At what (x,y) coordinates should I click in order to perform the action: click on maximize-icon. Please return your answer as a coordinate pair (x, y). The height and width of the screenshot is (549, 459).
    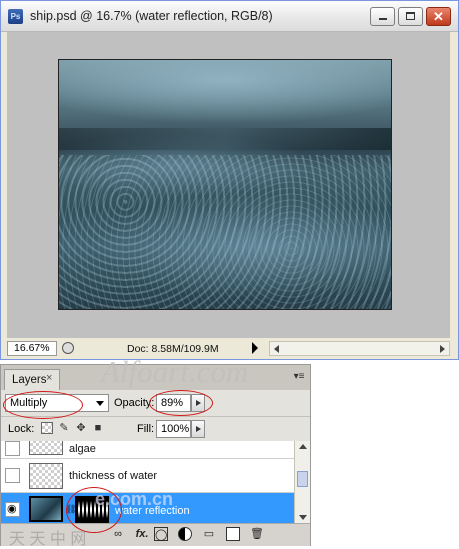
    Looking at the image, I should click on (410, 16).